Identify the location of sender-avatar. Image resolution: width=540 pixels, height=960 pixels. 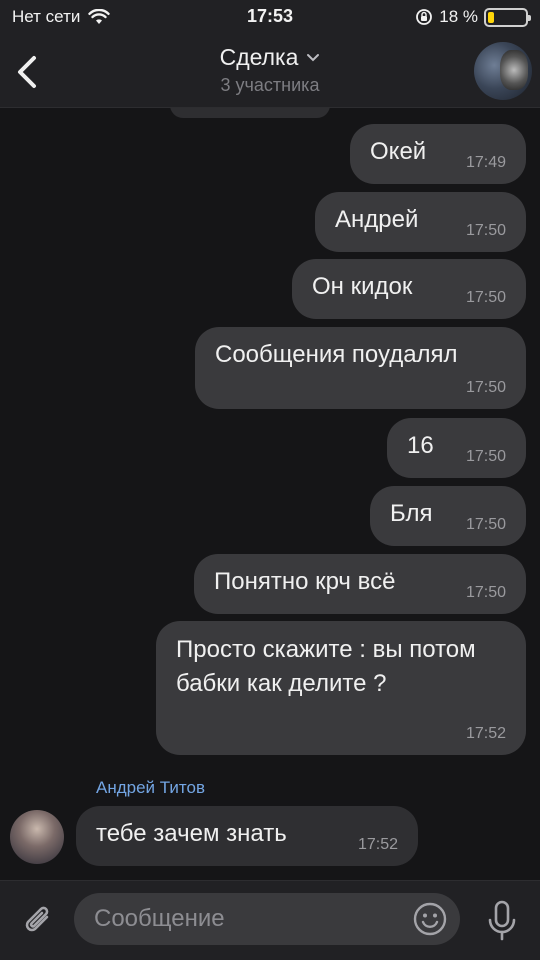
(37, 837).